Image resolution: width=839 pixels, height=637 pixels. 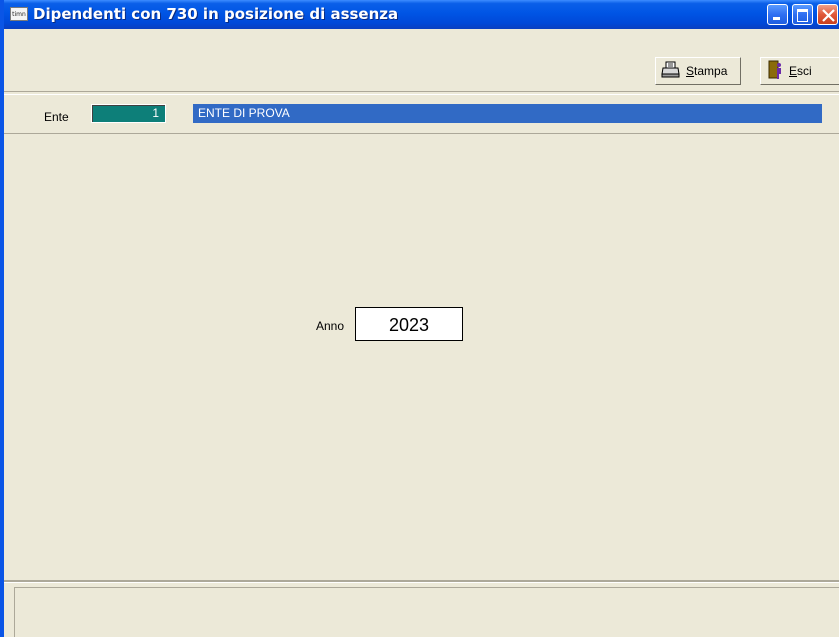 I want to click on printer-icon, so click(x=671, y=71).